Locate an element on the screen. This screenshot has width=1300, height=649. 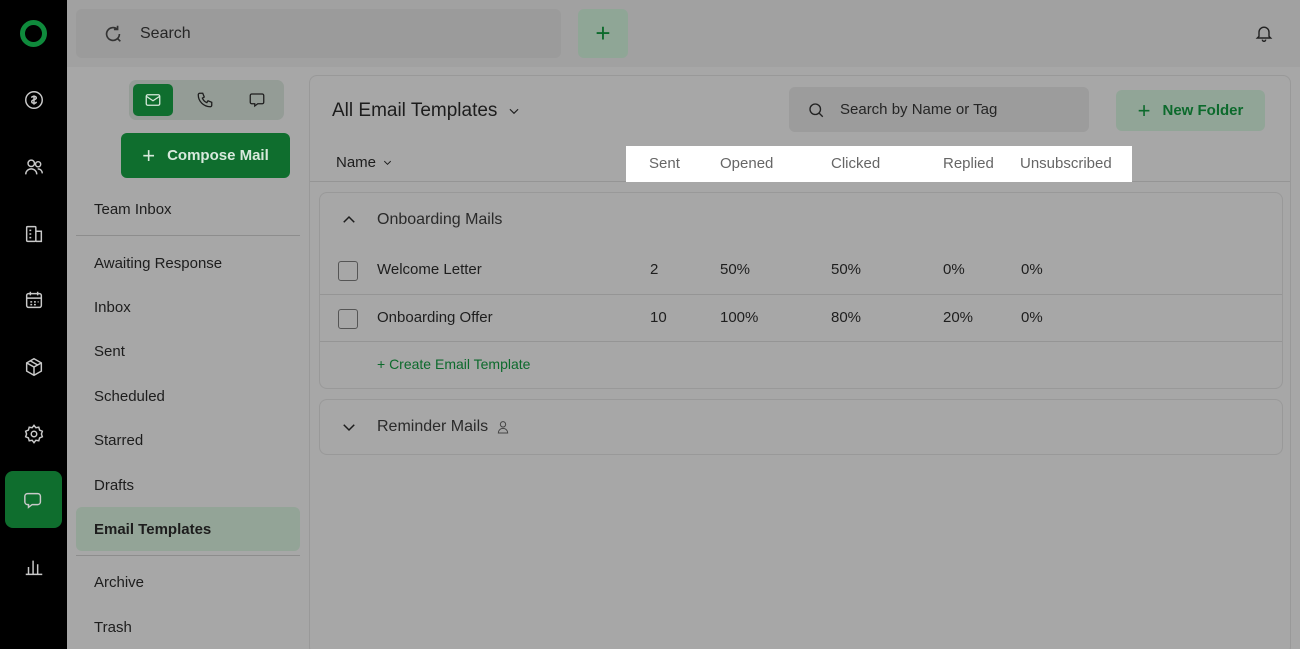
create-email-template-link: + Create Email Template is located at coordinates (453, 364).